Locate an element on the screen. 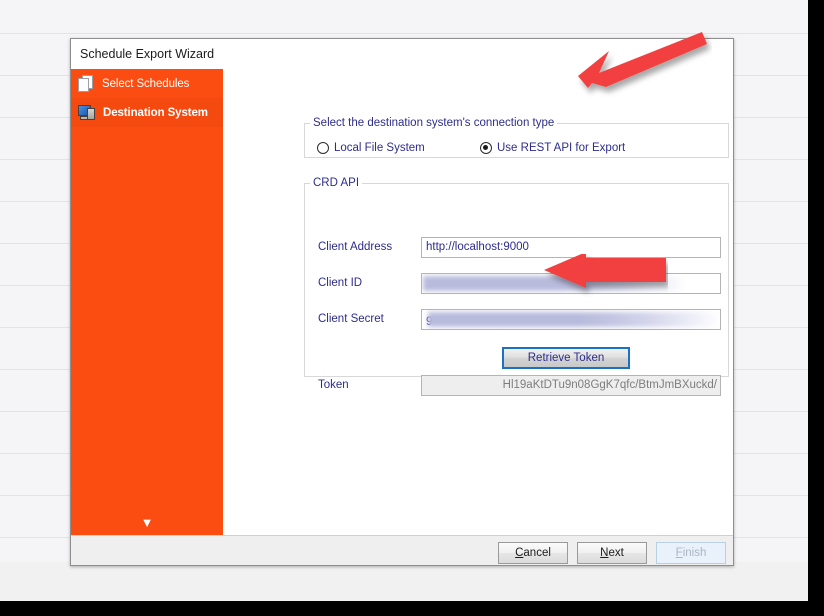 This screenshot has width=824, height=616. sidebar-item-label: Destination System is located at coordinates (155, 112).